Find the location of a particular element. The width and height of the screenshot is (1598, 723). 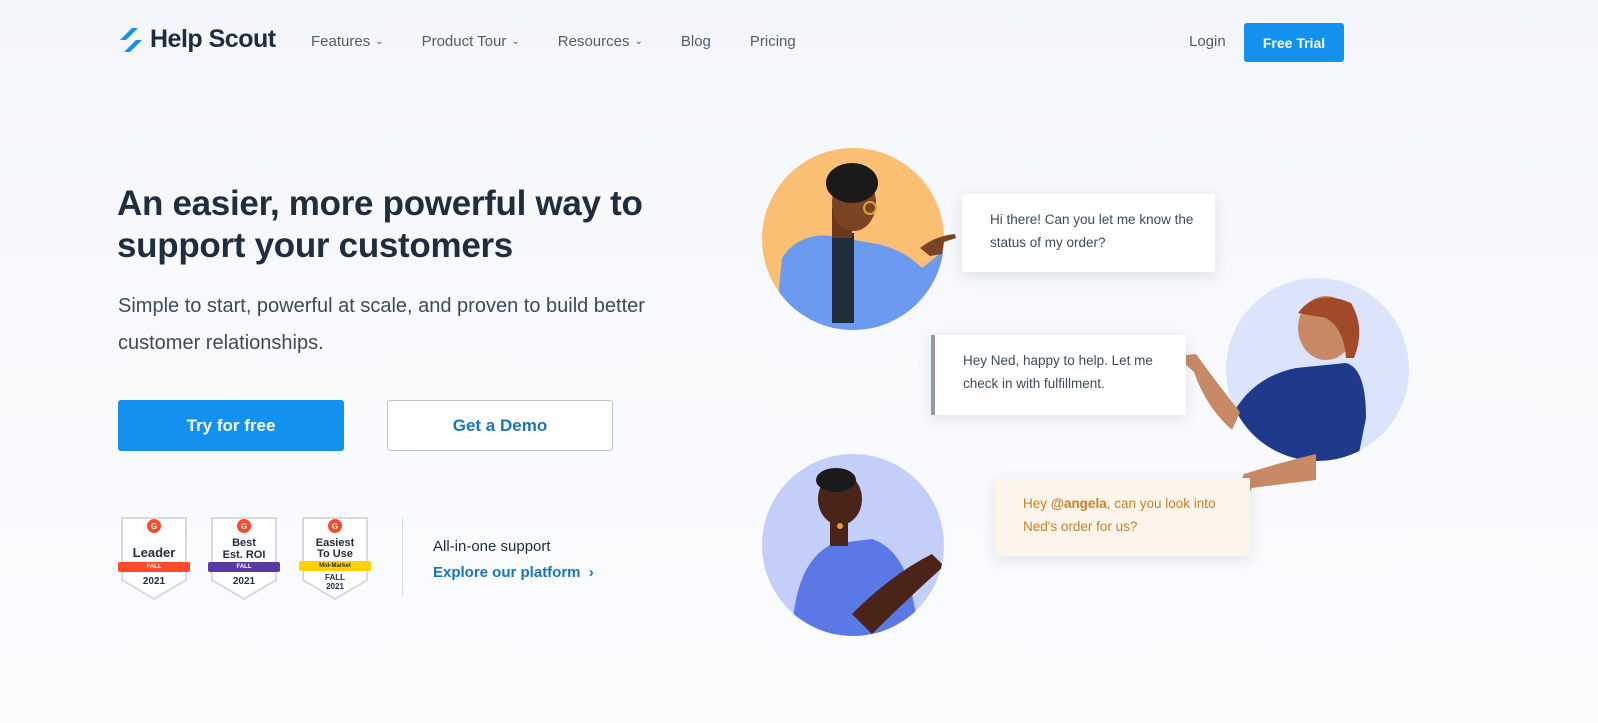

badge-title-line1: Best is located at coordinates (244, 543).